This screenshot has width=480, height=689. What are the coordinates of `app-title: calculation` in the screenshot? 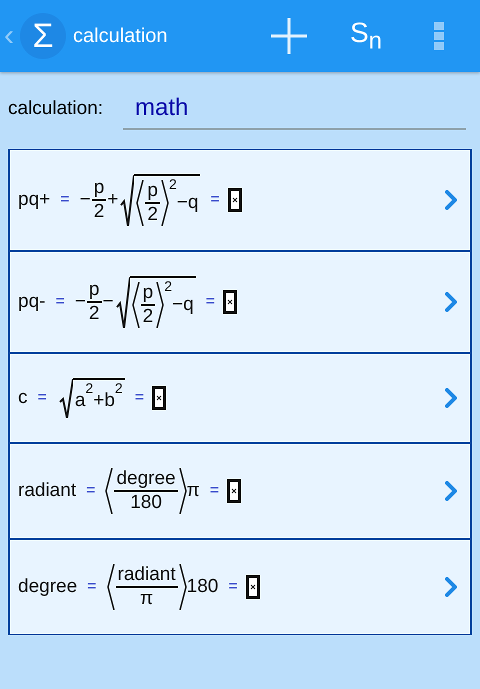 It's located at (120, 36).